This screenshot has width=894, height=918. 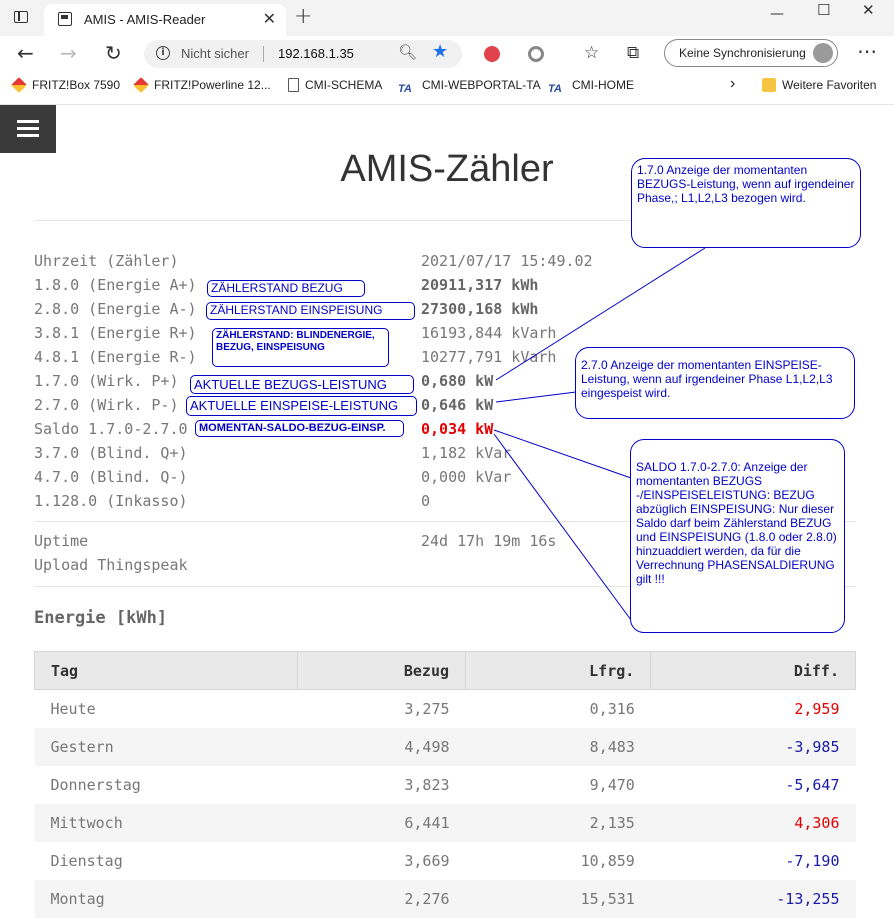 What do you see at coordinates (823, 10) in the screenshot?
I see `maximize-icon: ☐` at bounding box center [823, 10].